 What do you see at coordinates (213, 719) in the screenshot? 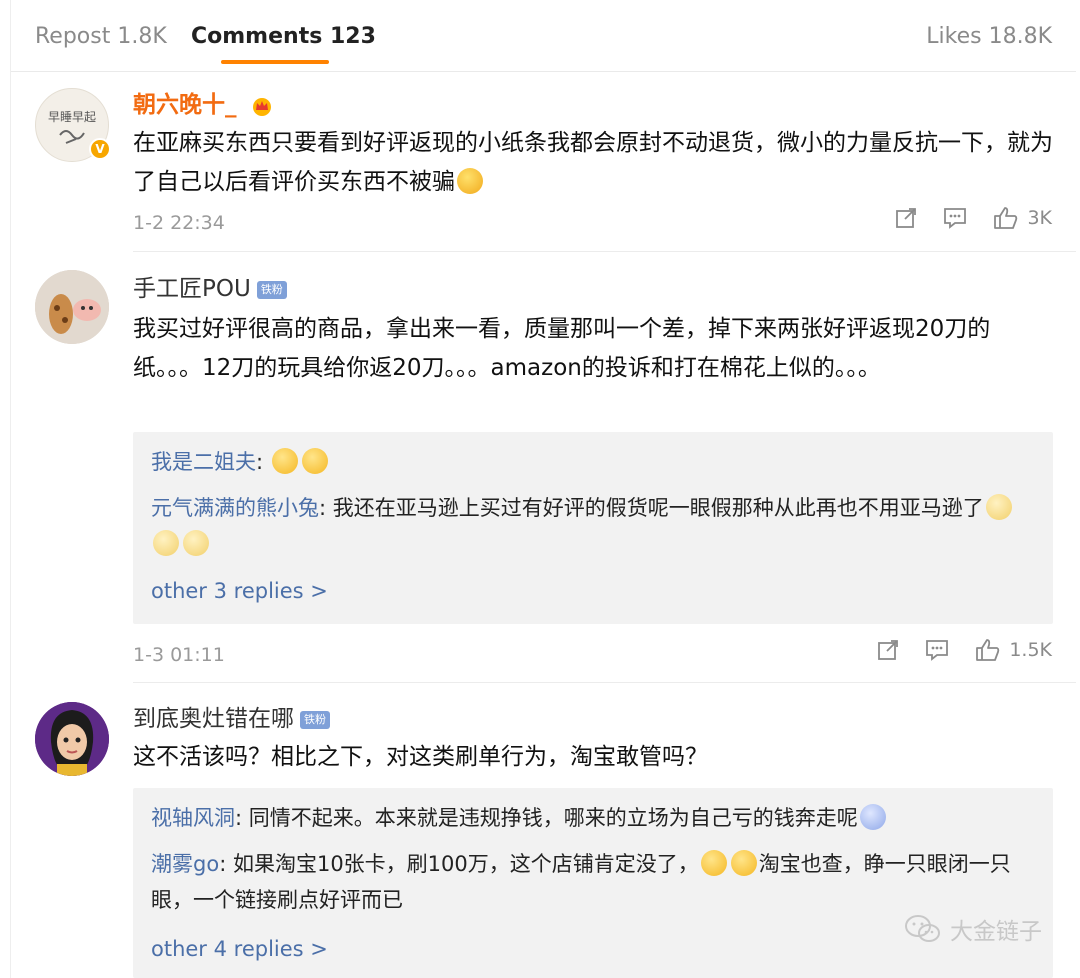
I see `username-text: 到底奥灶错在哪` at bounding box center [213, 719].